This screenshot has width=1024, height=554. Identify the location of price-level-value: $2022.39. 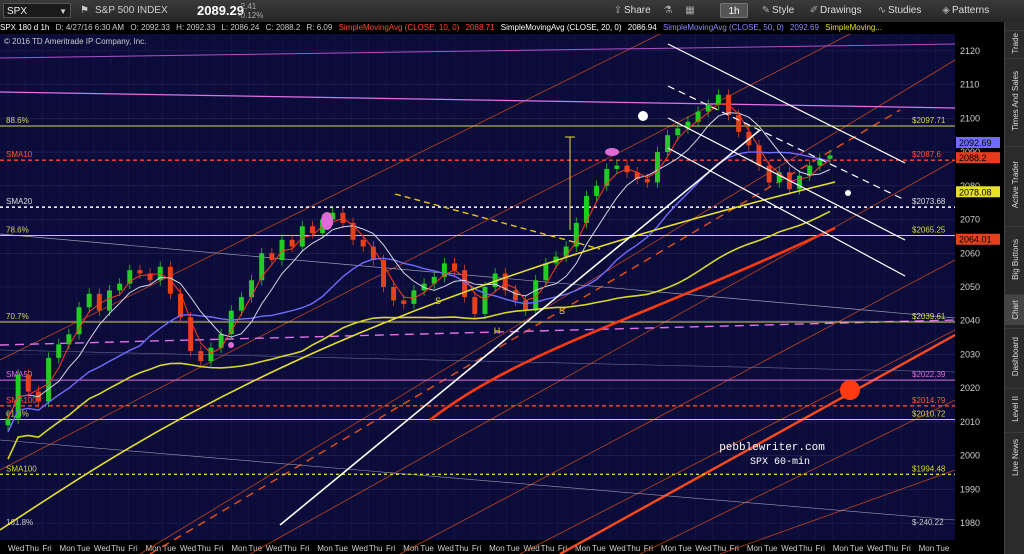
(929, 374).